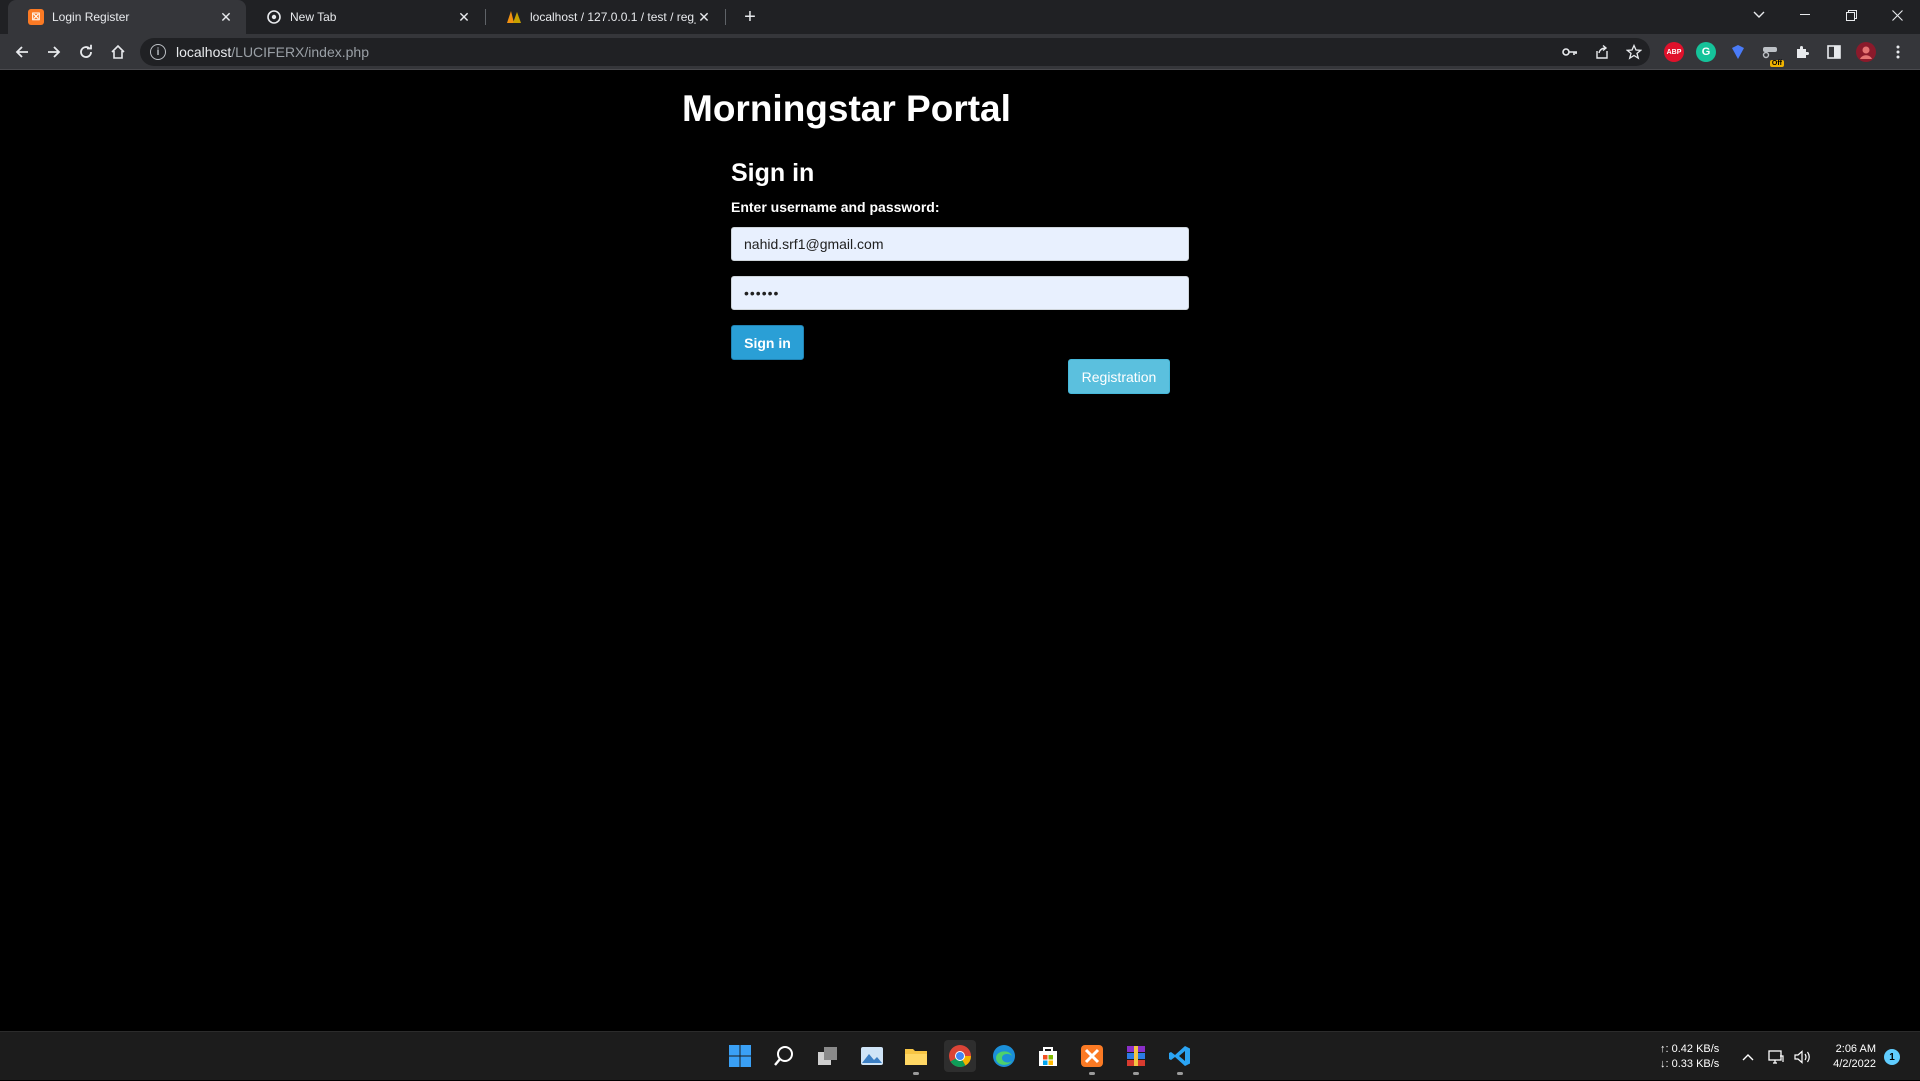 The width and height of the screenshot is (1920, 1081). Describe the element at coordinates (54, 52) in the screenshot. I see `forward-icon` at that location.